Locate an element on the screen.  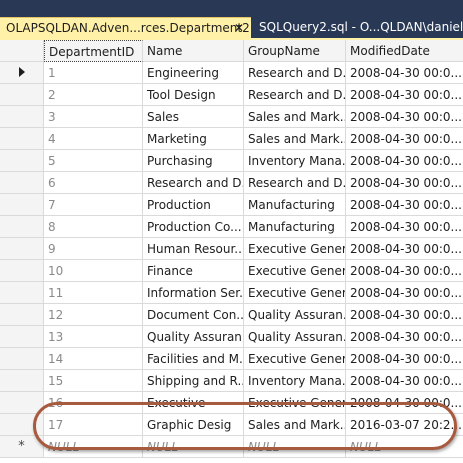
close-tab-icon: ✕ is located at coordinates (239, 28).